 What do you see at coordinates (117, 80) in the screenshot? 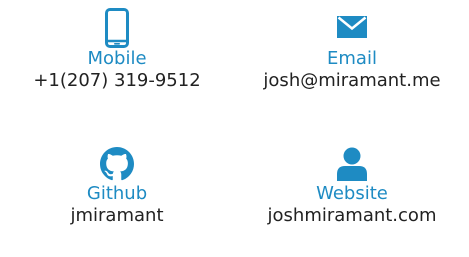
I see `mobile-number: +1(207) 319-9512` at bounding box center [117, 80].